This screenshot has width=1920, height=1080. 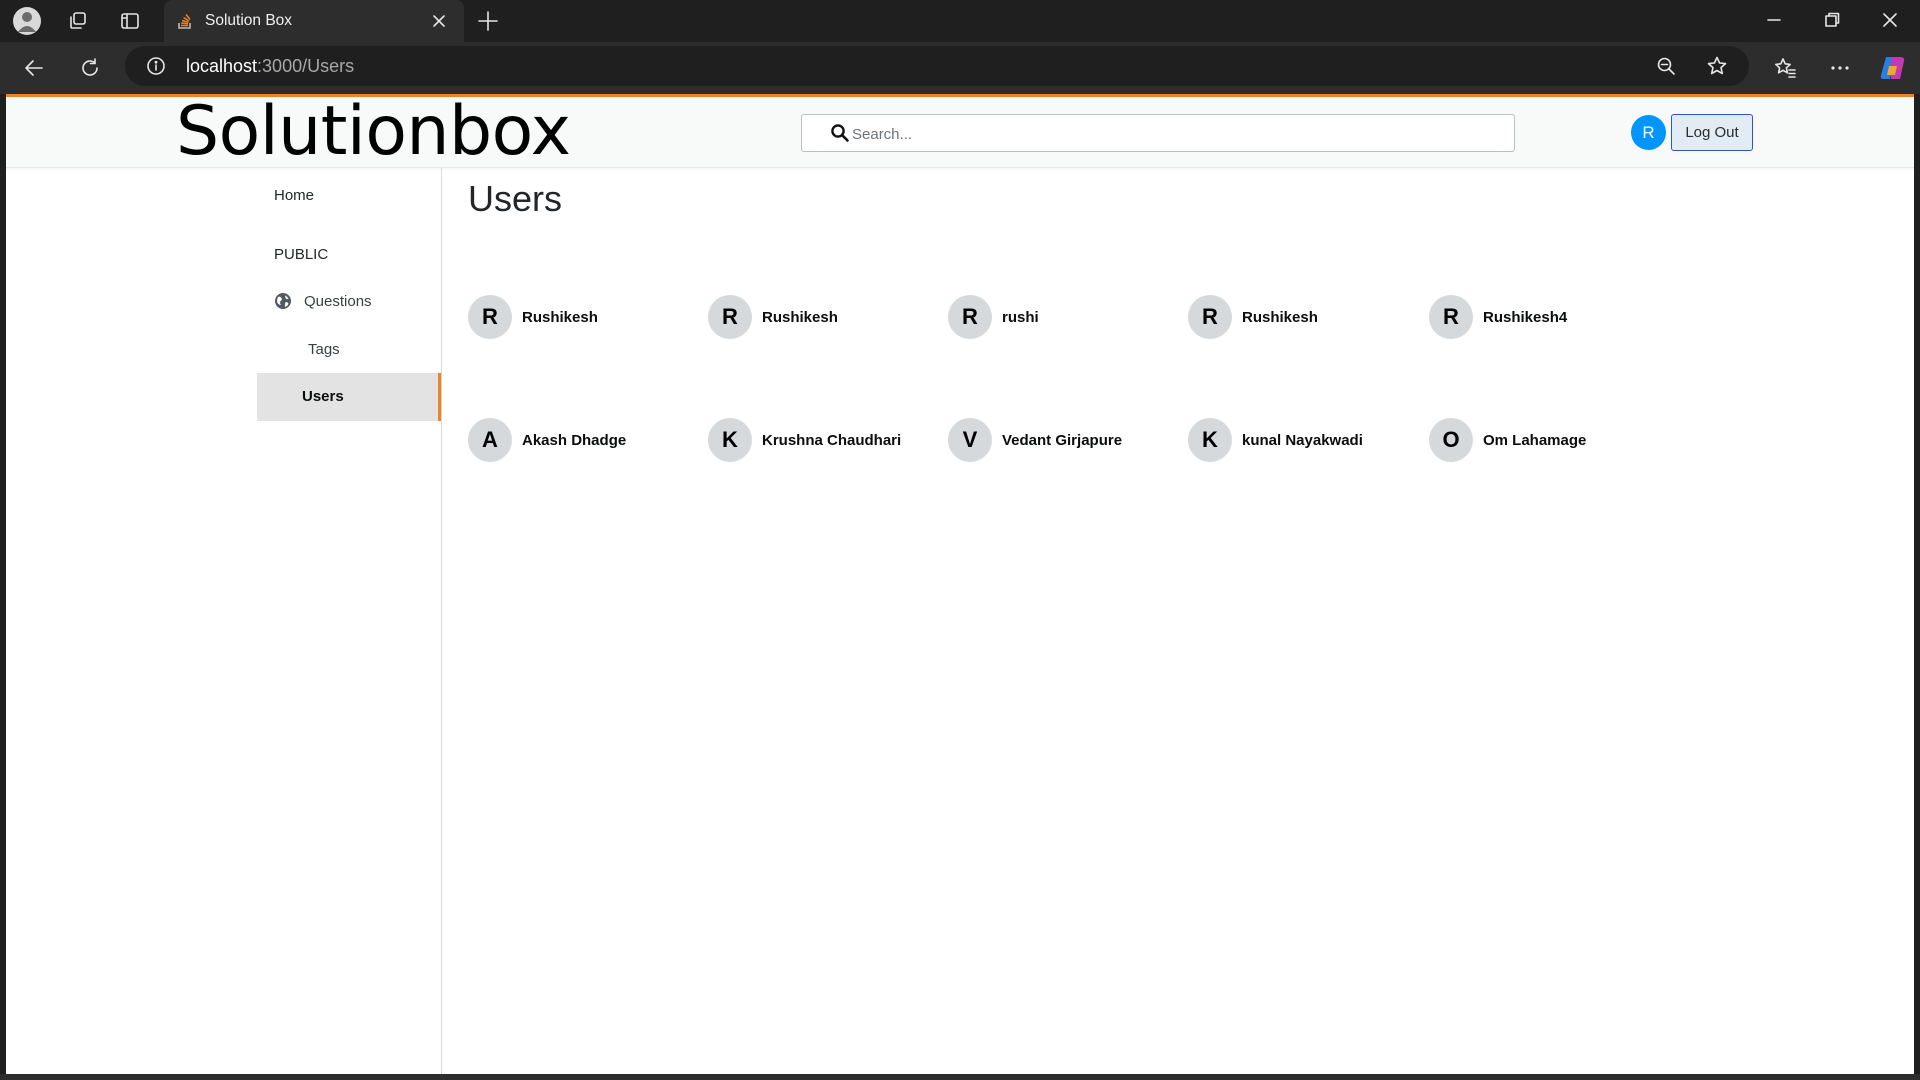 I want to click on nav-users-label: Users, so click(x=323, y=396).